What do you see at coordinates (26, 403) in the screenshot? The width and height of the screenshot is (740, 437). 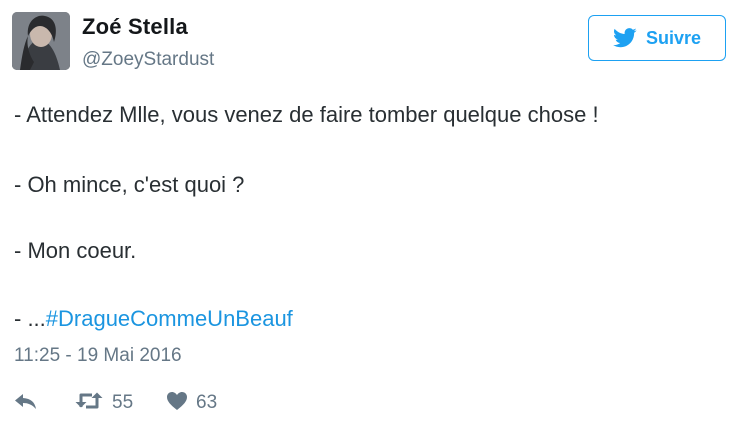 I see `reply-icon` at bounding box center [26, 403].